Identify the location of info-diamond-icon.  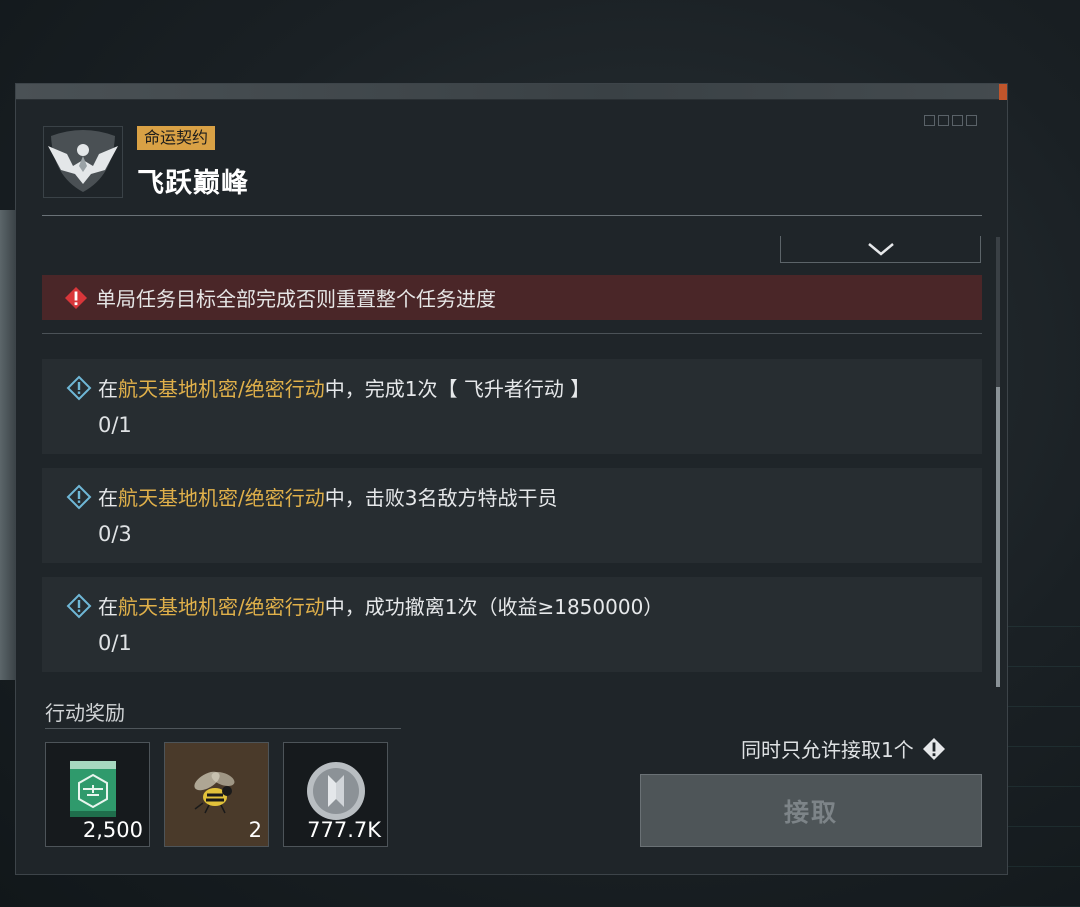
(934, 749).